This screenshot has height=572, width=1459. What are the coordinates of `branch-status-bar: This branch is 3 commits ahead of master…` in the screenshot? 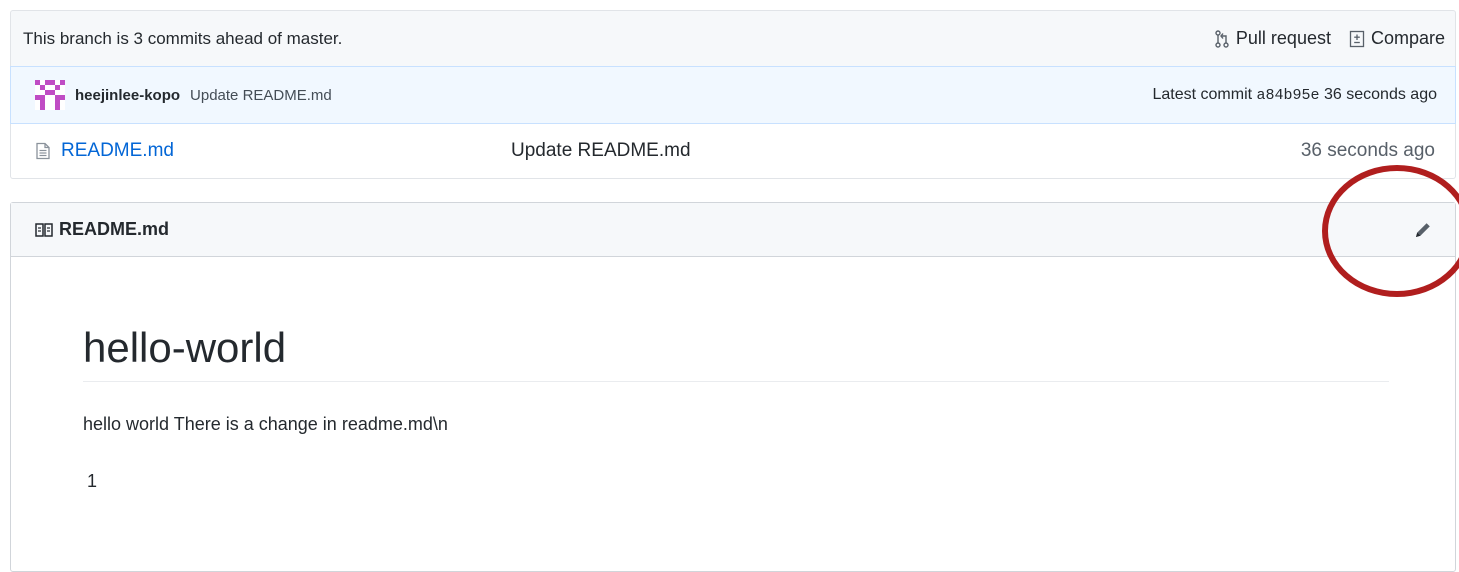 It's located at (733, 38).